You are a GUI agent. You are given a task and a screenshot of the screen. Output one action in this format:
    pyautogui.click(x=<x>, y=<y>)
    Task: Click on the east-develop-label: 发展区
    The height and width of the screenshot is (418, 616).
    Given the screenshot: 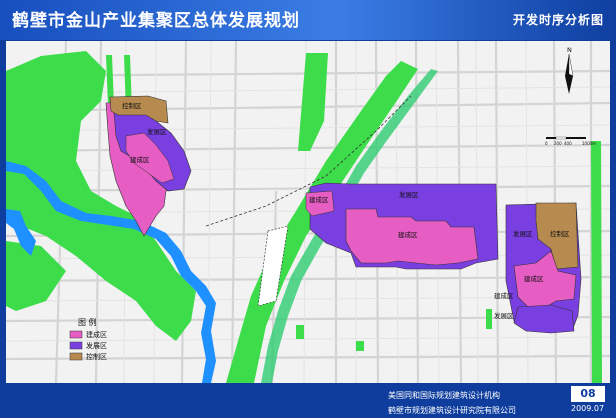 What is the action you would take?
    pyautogui.click(x=523, y=233)
    